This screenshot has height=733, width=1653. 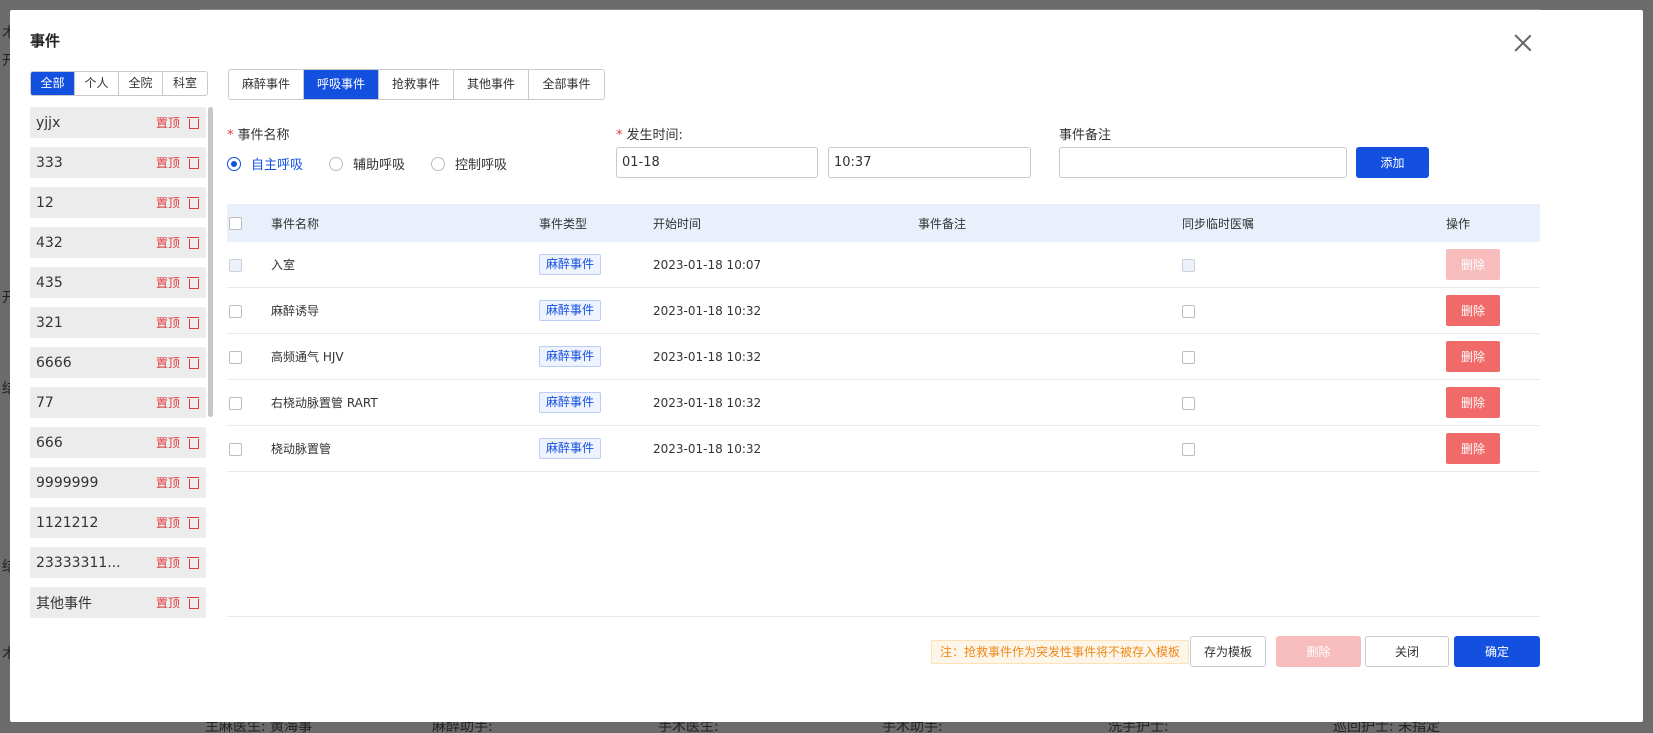 What do you see at coordinates (1392, 162) in the screenshot?
I see `add-button: 添加` at bounding box center [1392, 162].